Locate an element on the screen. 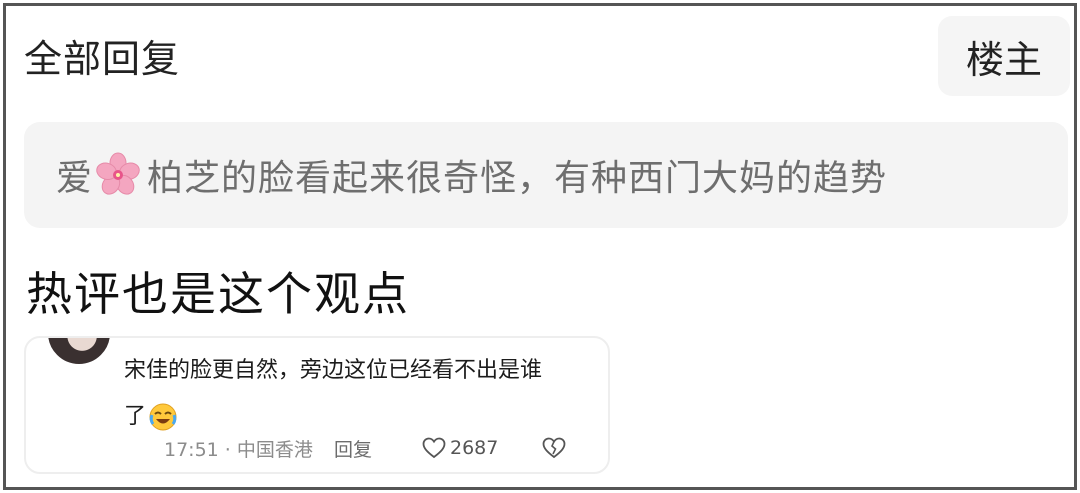  crying-laughing-icon is located at coordinates (163, 417).